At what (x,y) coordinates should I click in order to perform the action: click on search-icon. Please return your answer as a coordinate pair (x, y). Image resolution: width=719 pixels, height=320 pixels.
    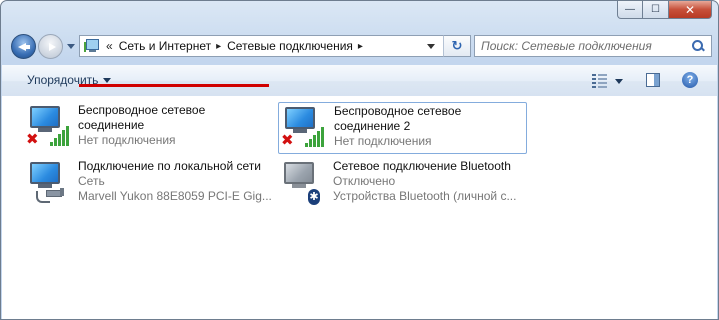
    Looking at the image, I should click on (698, 46).